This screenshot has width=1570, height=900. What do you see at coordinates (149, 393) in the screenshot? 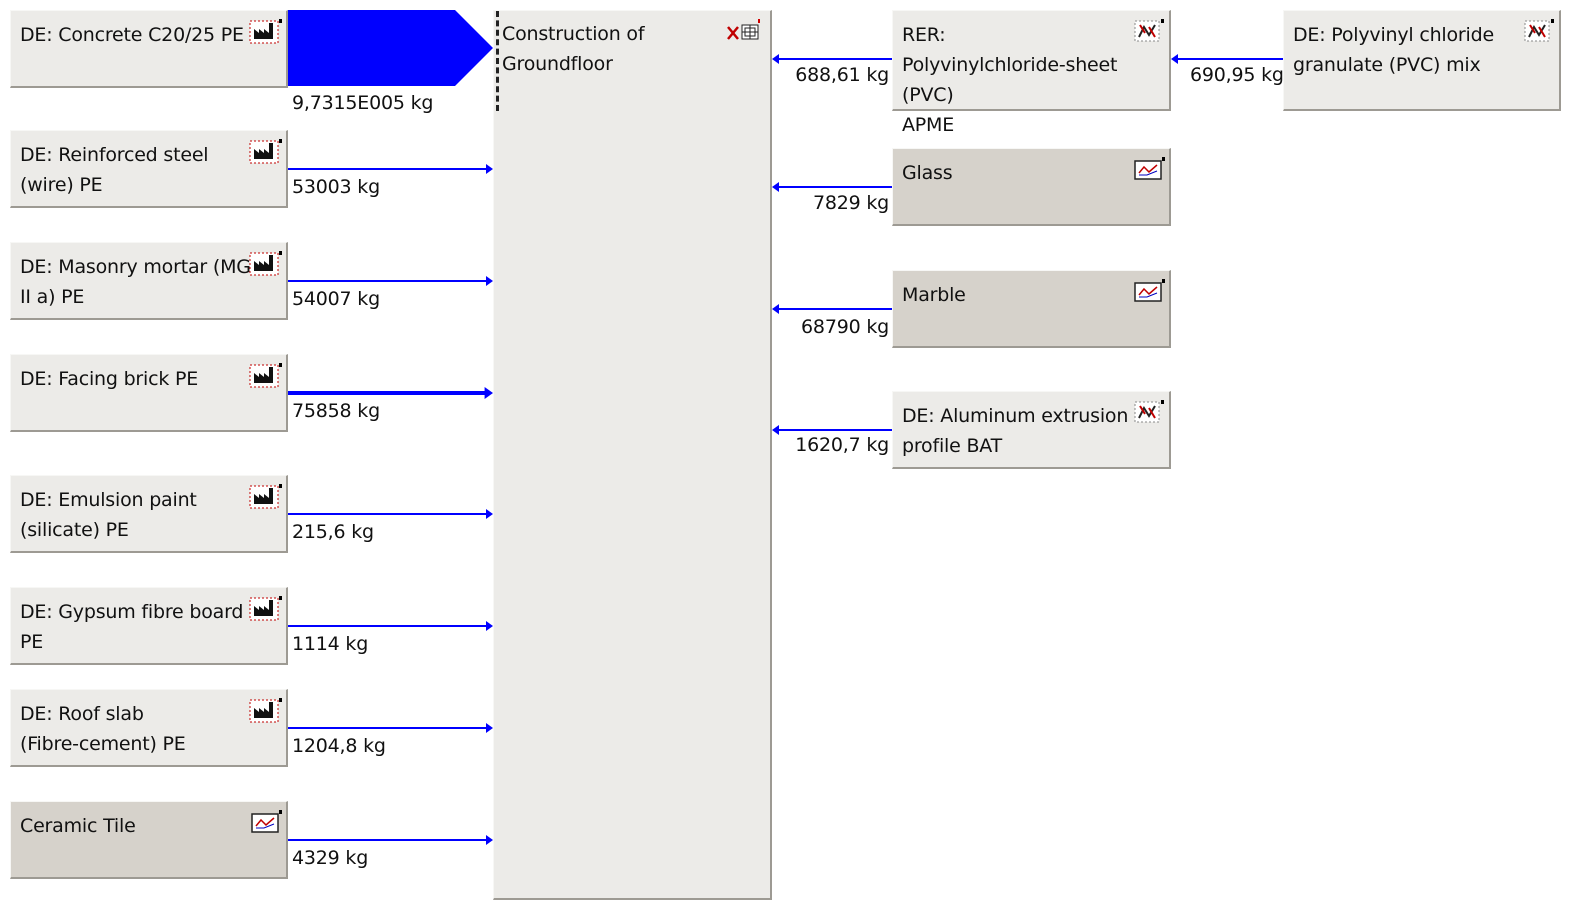
I see `process-de-facing-brick-pe: DE: Facing brick PE` at bounding box center [149, 393].